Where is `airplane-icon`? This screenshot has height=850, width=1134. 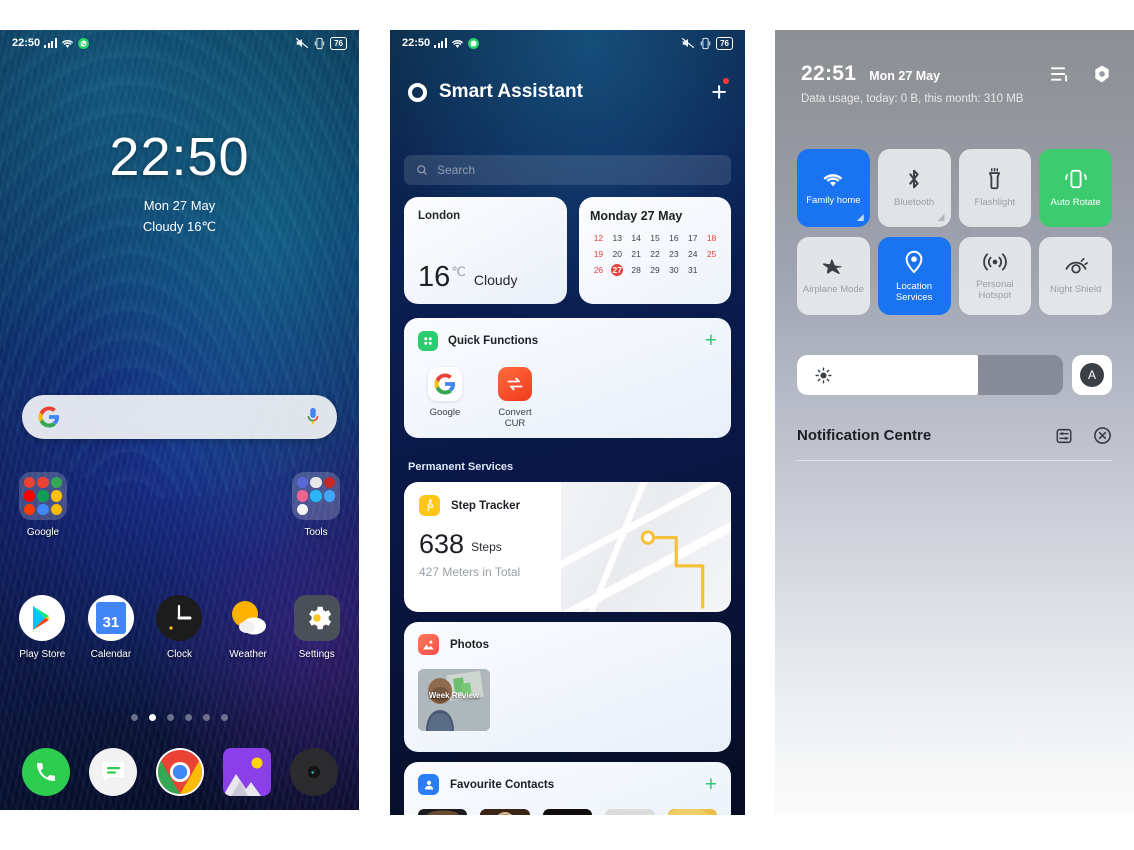
airplane-icon is located at coordinates (833, 266).